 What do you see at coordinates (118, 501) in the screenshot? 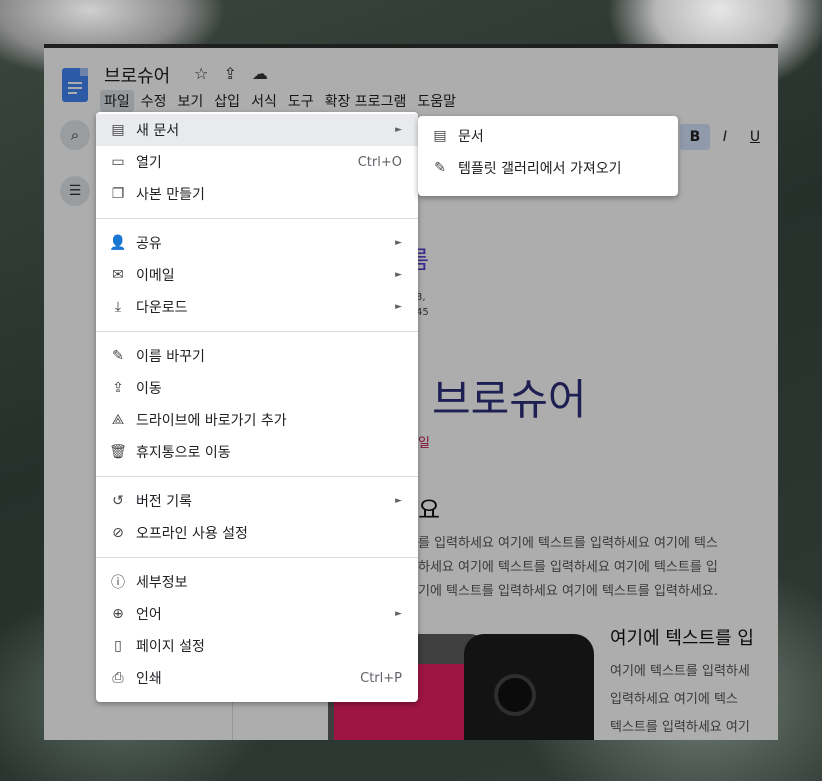
I see `history-icon: ↺` at bounding box center [118, 501].